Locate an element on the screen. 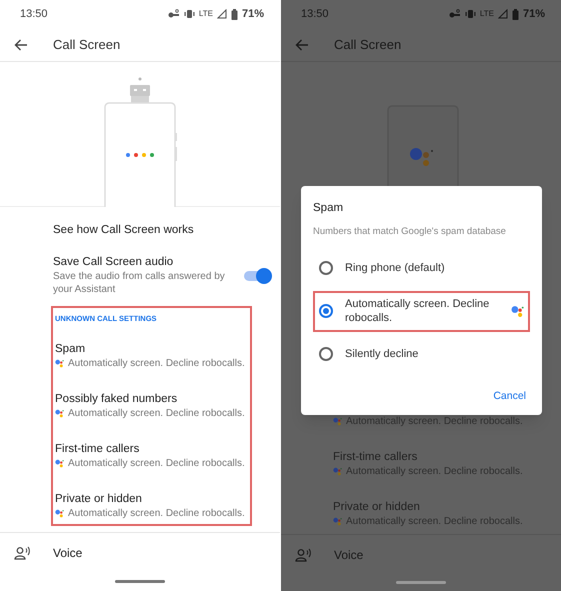 The image size is (561, 591). see-how-link: See how Call Screen works is located at coordinates (123, 231).